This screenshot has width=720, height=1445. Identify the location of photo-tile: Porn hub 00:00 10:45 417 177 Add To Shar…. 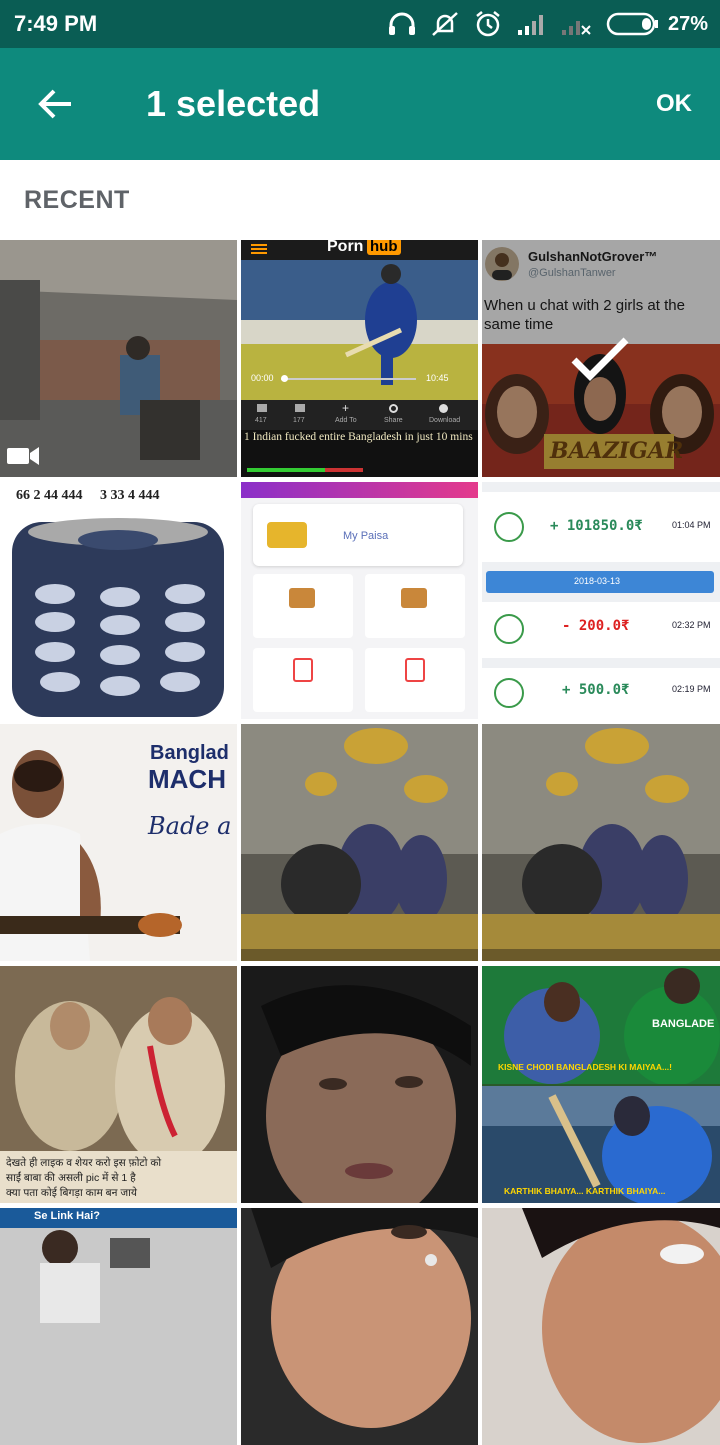
(359, 358).